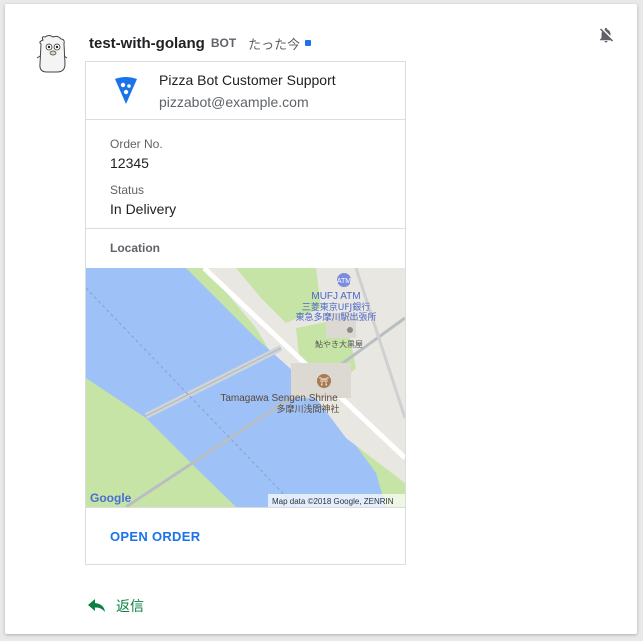 Image resolution: width=643 pixels, height=641 pixels. I want to click on svg-text: ATM, so click(344, 281).